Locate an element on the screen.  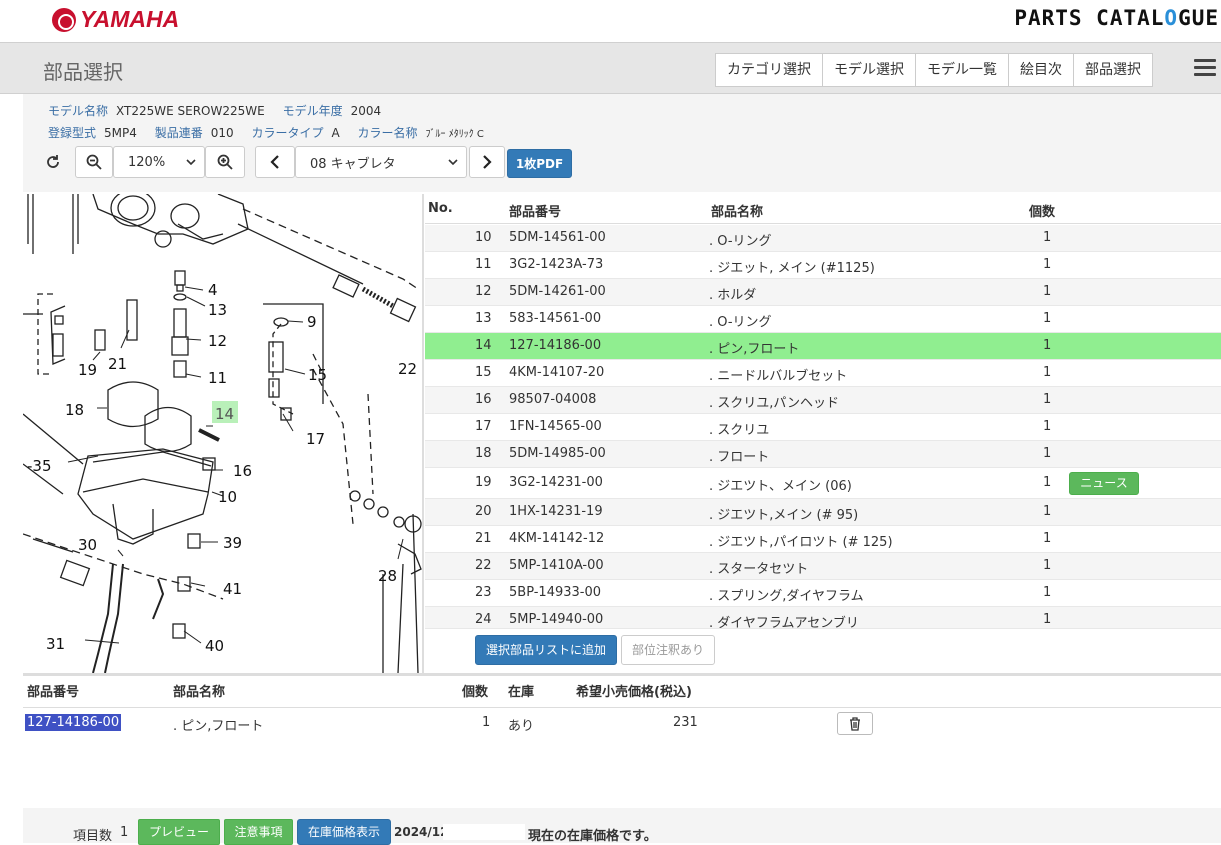
serial-label: 製品連番 is located at coordinates (178, 133).